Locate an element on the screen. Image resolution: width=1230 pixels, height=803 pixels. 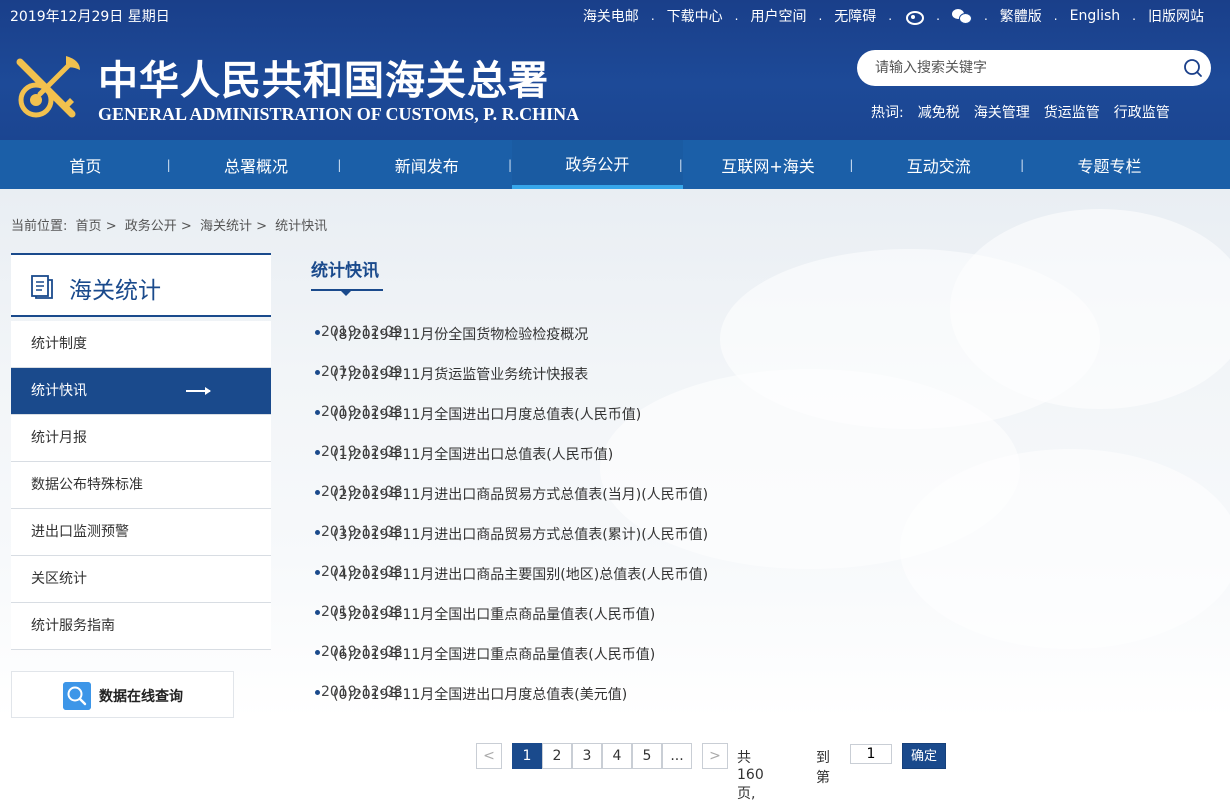
hot-word: 货运监管 is located at coordinates (1072, 112).